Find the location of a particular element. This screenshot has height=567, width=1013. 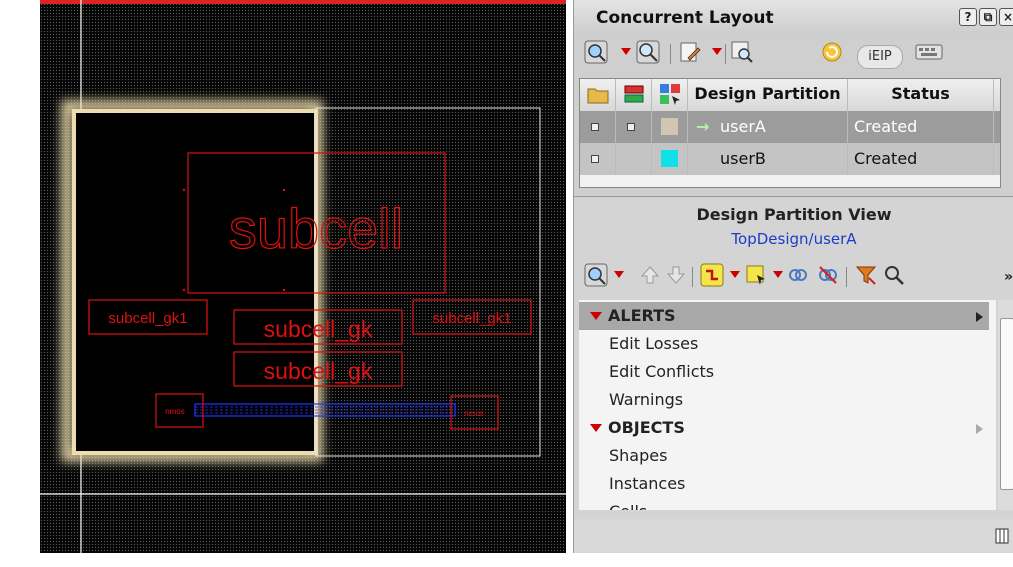

partition-name: userA is located at coordinates (743, 126).